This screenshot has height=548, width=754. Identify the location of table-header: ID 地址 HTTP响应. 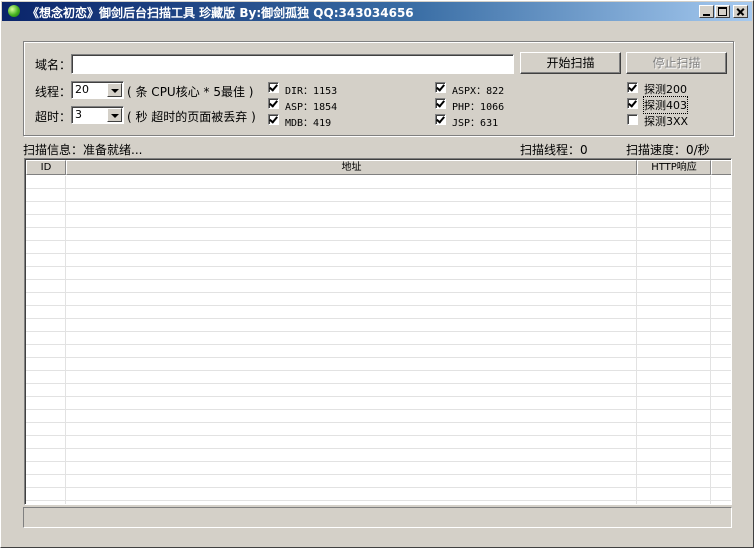
(378, 167).